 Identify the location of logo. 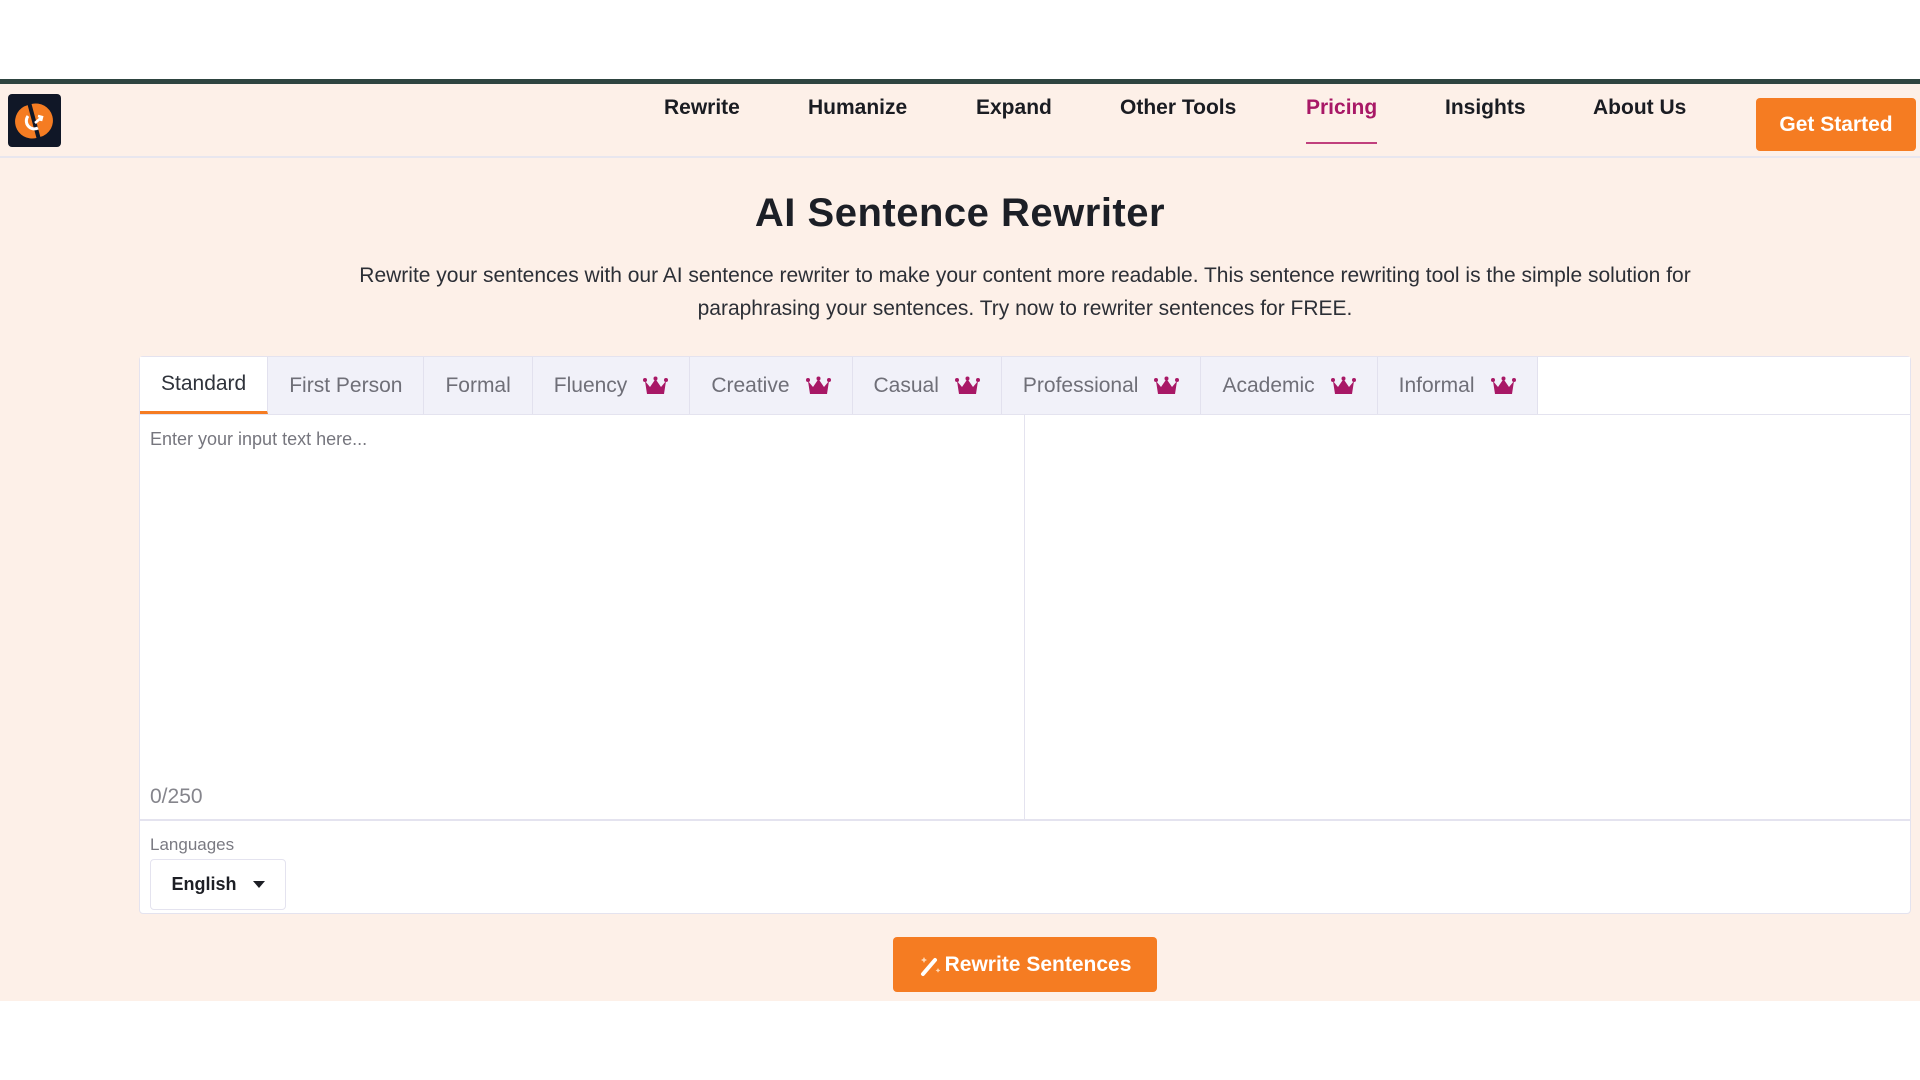
(34, 120).